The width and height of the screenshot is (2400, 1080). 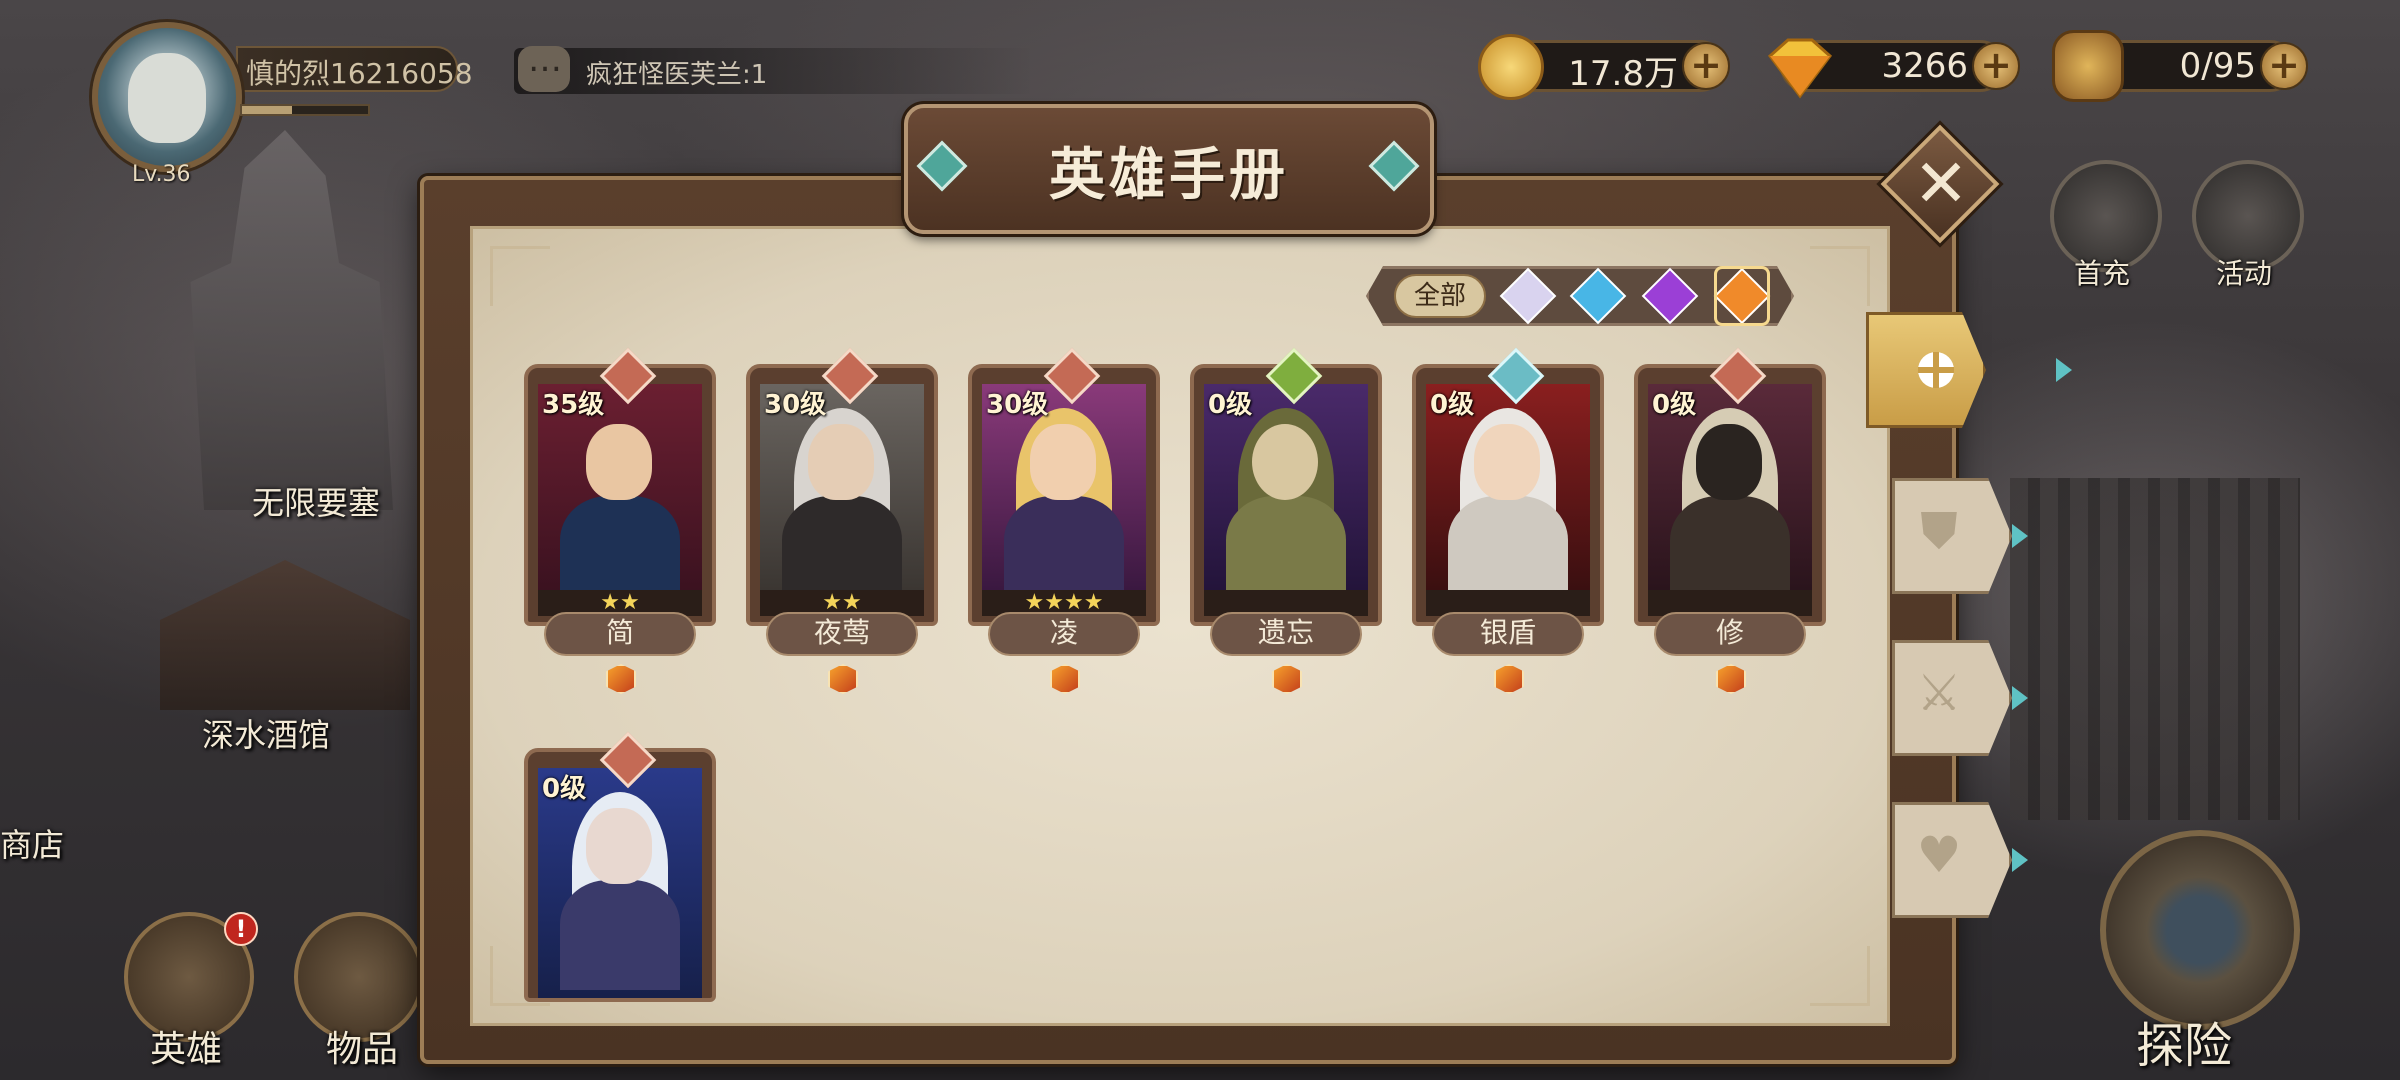 I want to click on sword-icon: ⚔, so click(x=1939, y=693).